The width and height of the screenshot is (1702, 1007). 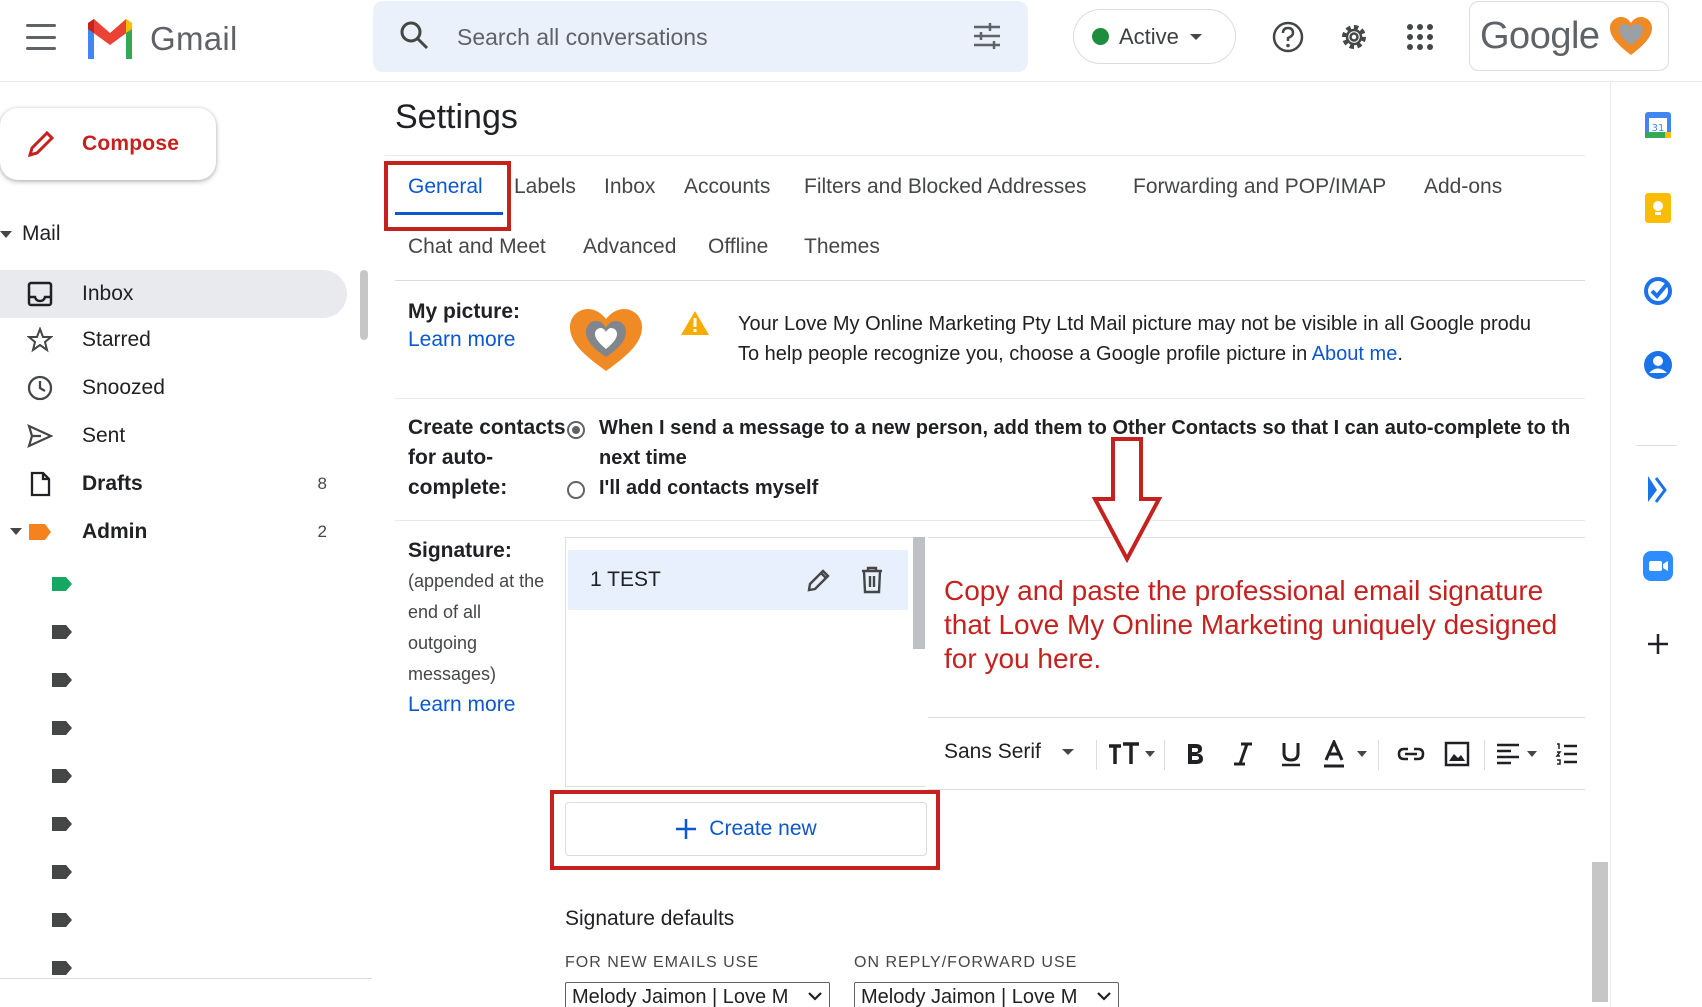 I want to click on help-icon, so click(x=1288, y=37).